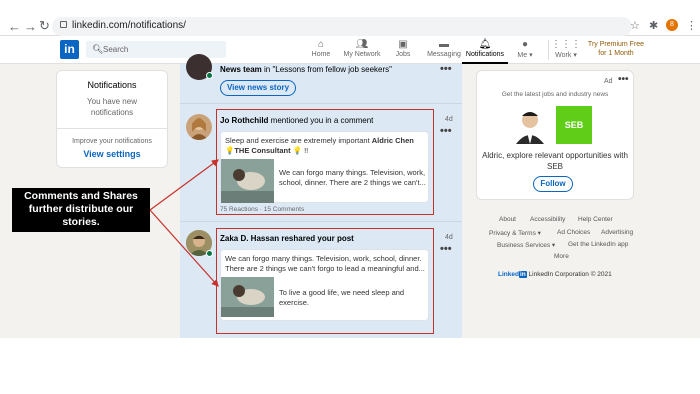  What do you see at coordinates (512, 274) in the screenshot?
I see `linkedin-wordmark: Linkedin` at bounding box center [512, 274].